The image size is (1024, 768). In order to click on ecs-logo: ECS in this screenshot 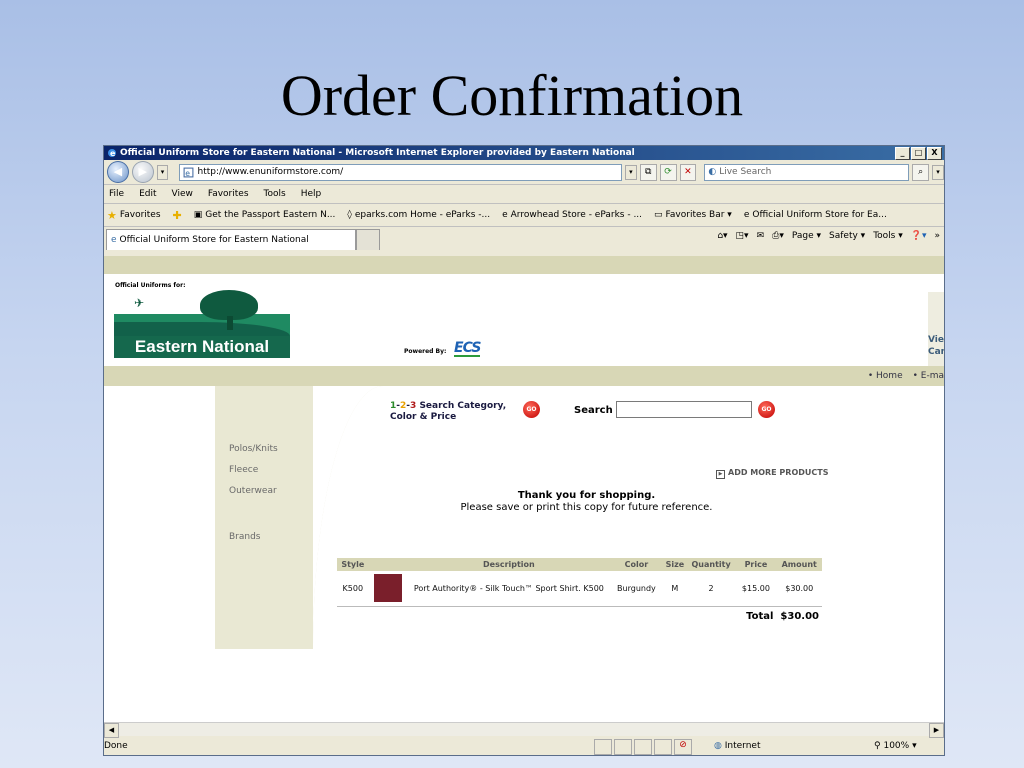, I will do `click(467, 349)`.